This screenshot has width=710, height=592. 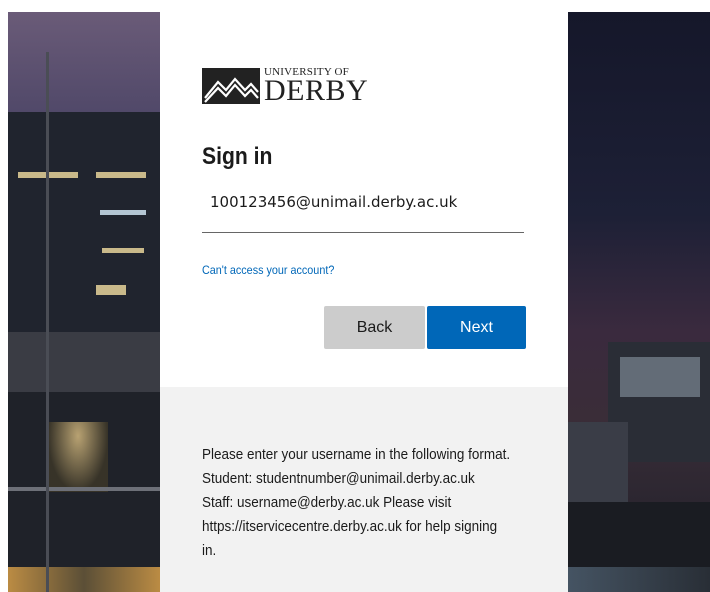 I want to click on logo-line2: DERBY, so click(x=316, y=90).